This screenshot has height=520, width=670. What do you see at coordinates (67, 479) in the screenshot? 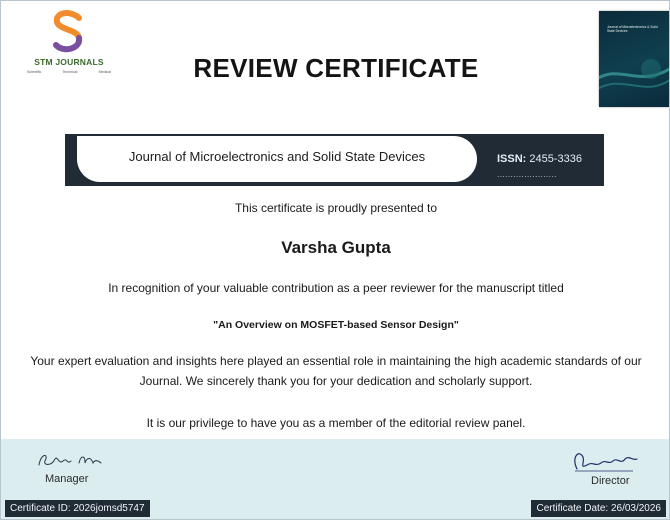
I see `manager-label: Manager` at bounding box center [67, 479].